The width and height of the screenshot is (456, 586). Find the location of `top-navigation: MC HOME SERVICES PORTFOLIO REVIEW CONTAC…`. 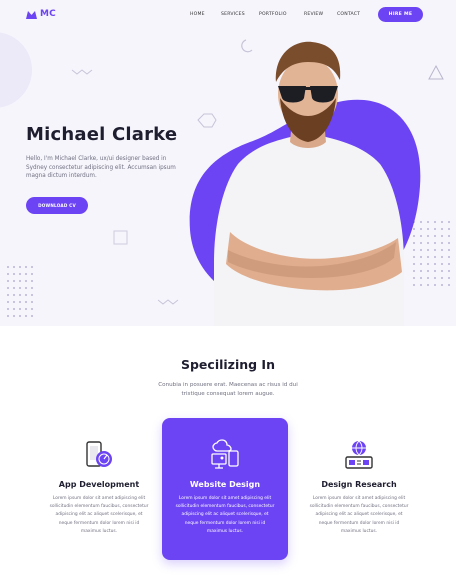

top-navigation: MC HOME SERVICES PORTFOLIO REVIEW CONTAC… is located at coordinates (228, 15).